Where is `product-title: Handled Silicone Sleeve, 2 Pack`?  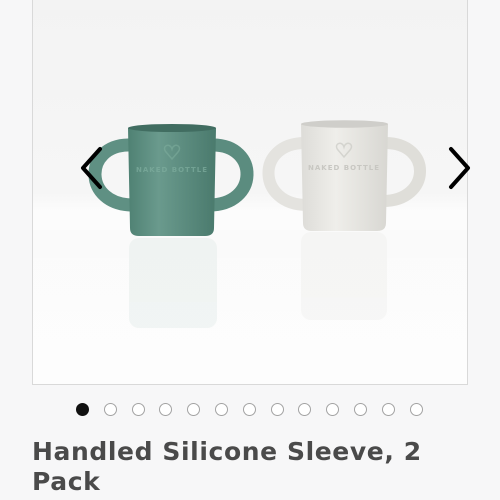
product-title: Handled Silicone Sleeve, 2 Pack is located at coordinates (227, 466).